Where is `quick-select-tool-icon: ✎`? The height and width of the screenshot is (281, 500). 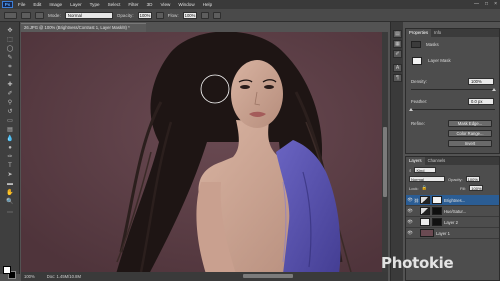
quick-select-tool-icon: ✎ is located at coordinates (10, 58).